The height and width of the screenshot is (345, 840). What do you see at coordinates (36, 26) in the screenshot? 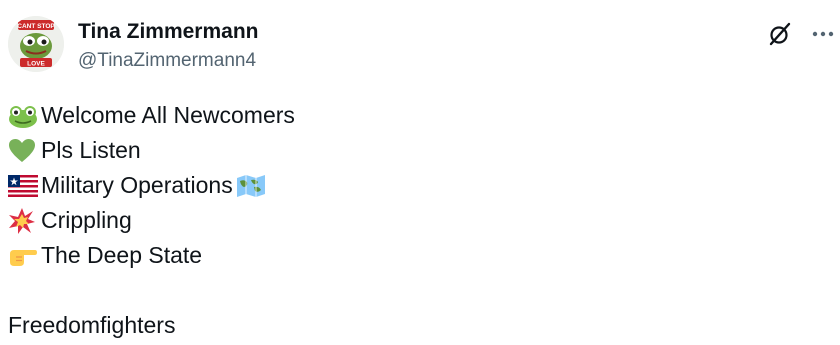
I see `avatar-top-text: CANT STOP` at bounding box center [36, 26].